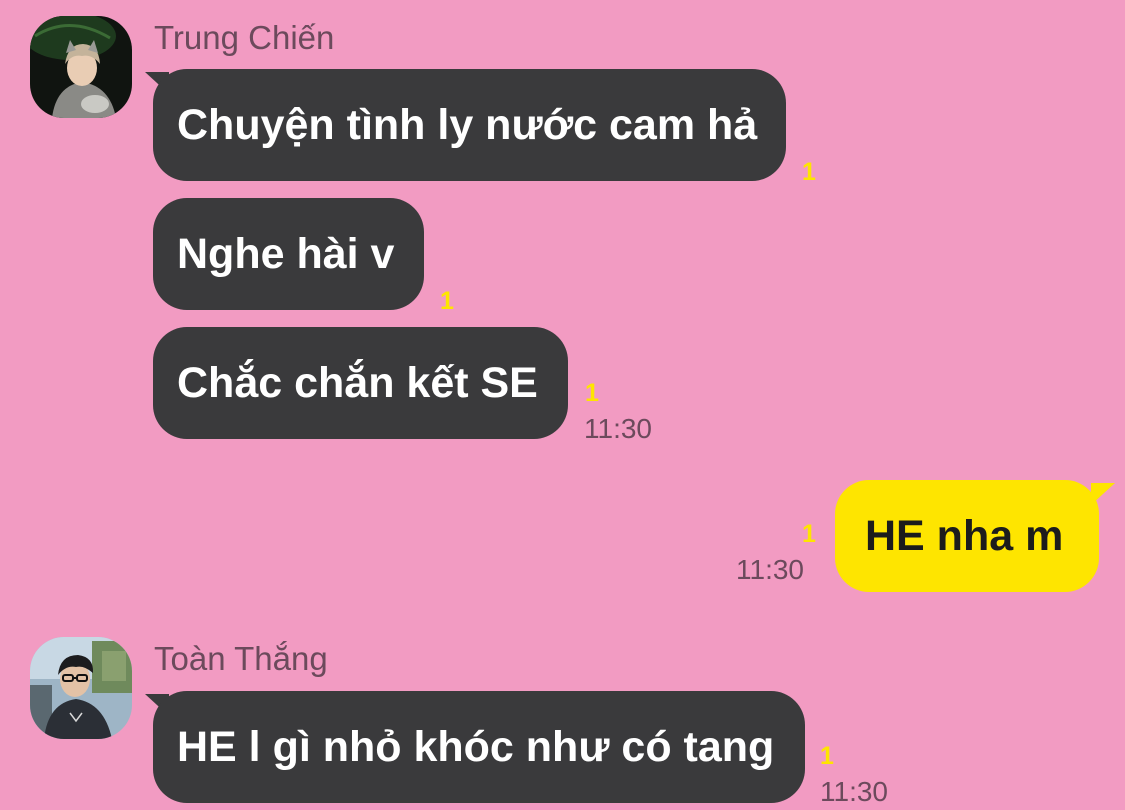  Describe the element at coordinates (1103, 494) in the screenshot. I see `bubble-tail` at that location.